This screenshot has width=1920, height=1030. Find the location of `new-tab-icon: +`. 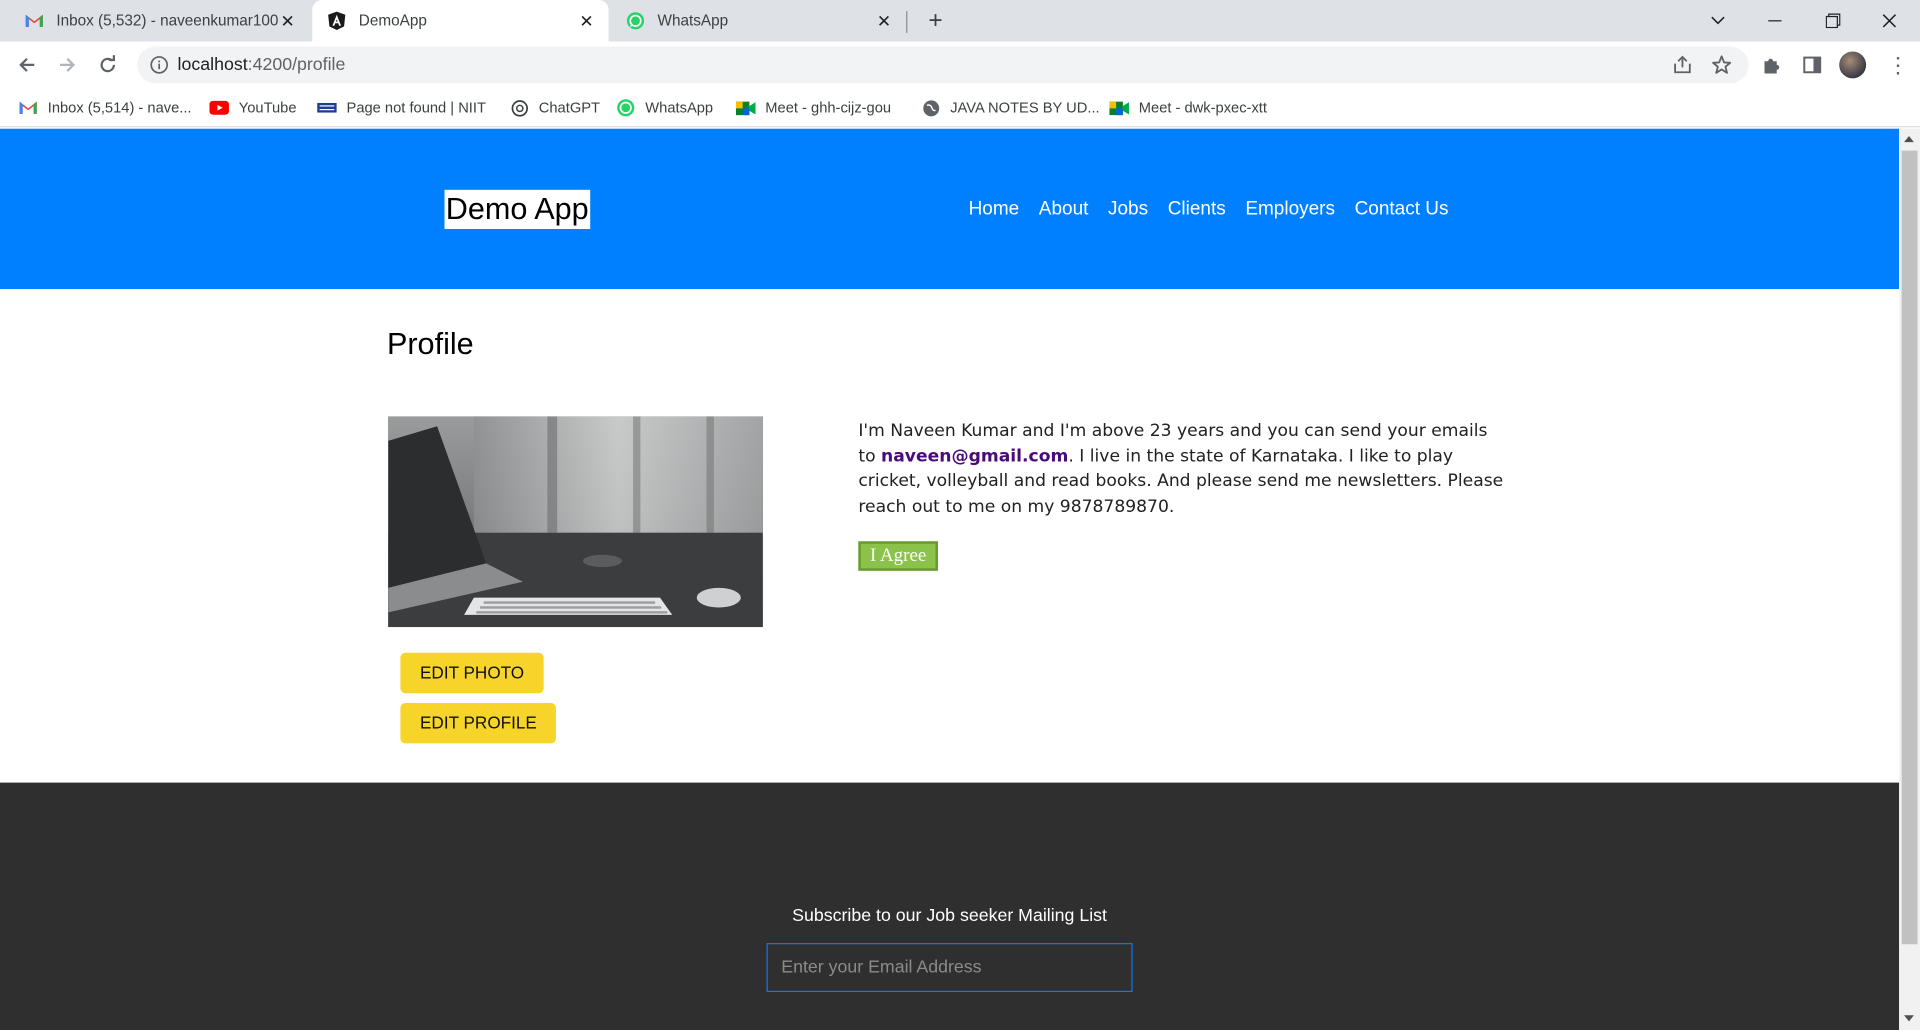

new-tab-icon: + is located at coordinates (935, 20).